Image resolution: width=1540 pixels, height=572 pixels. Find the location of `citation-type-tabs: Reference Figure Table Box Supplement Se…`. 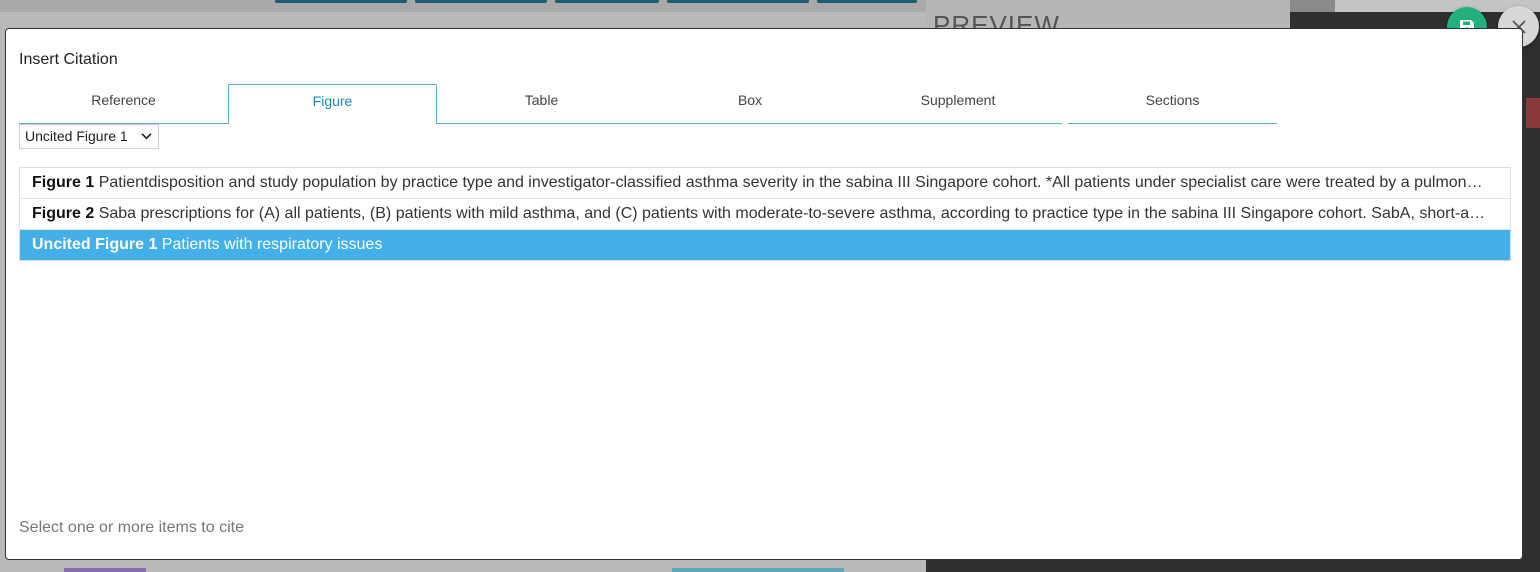

citation-type-tabs: Reference Figure Table Box Supplement Se… is located at coordinates (649, 105).